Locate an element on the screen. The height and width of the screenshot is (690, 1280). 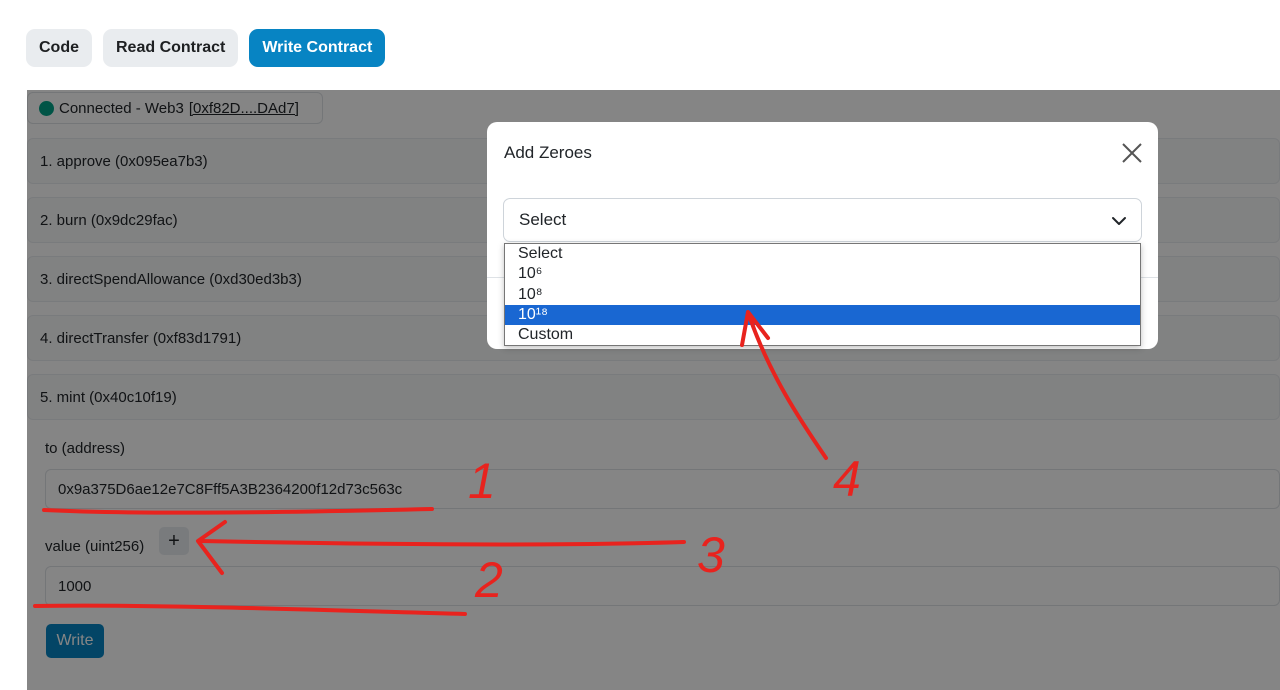
zeroes-select: Select is located at coordinates (822, 220).